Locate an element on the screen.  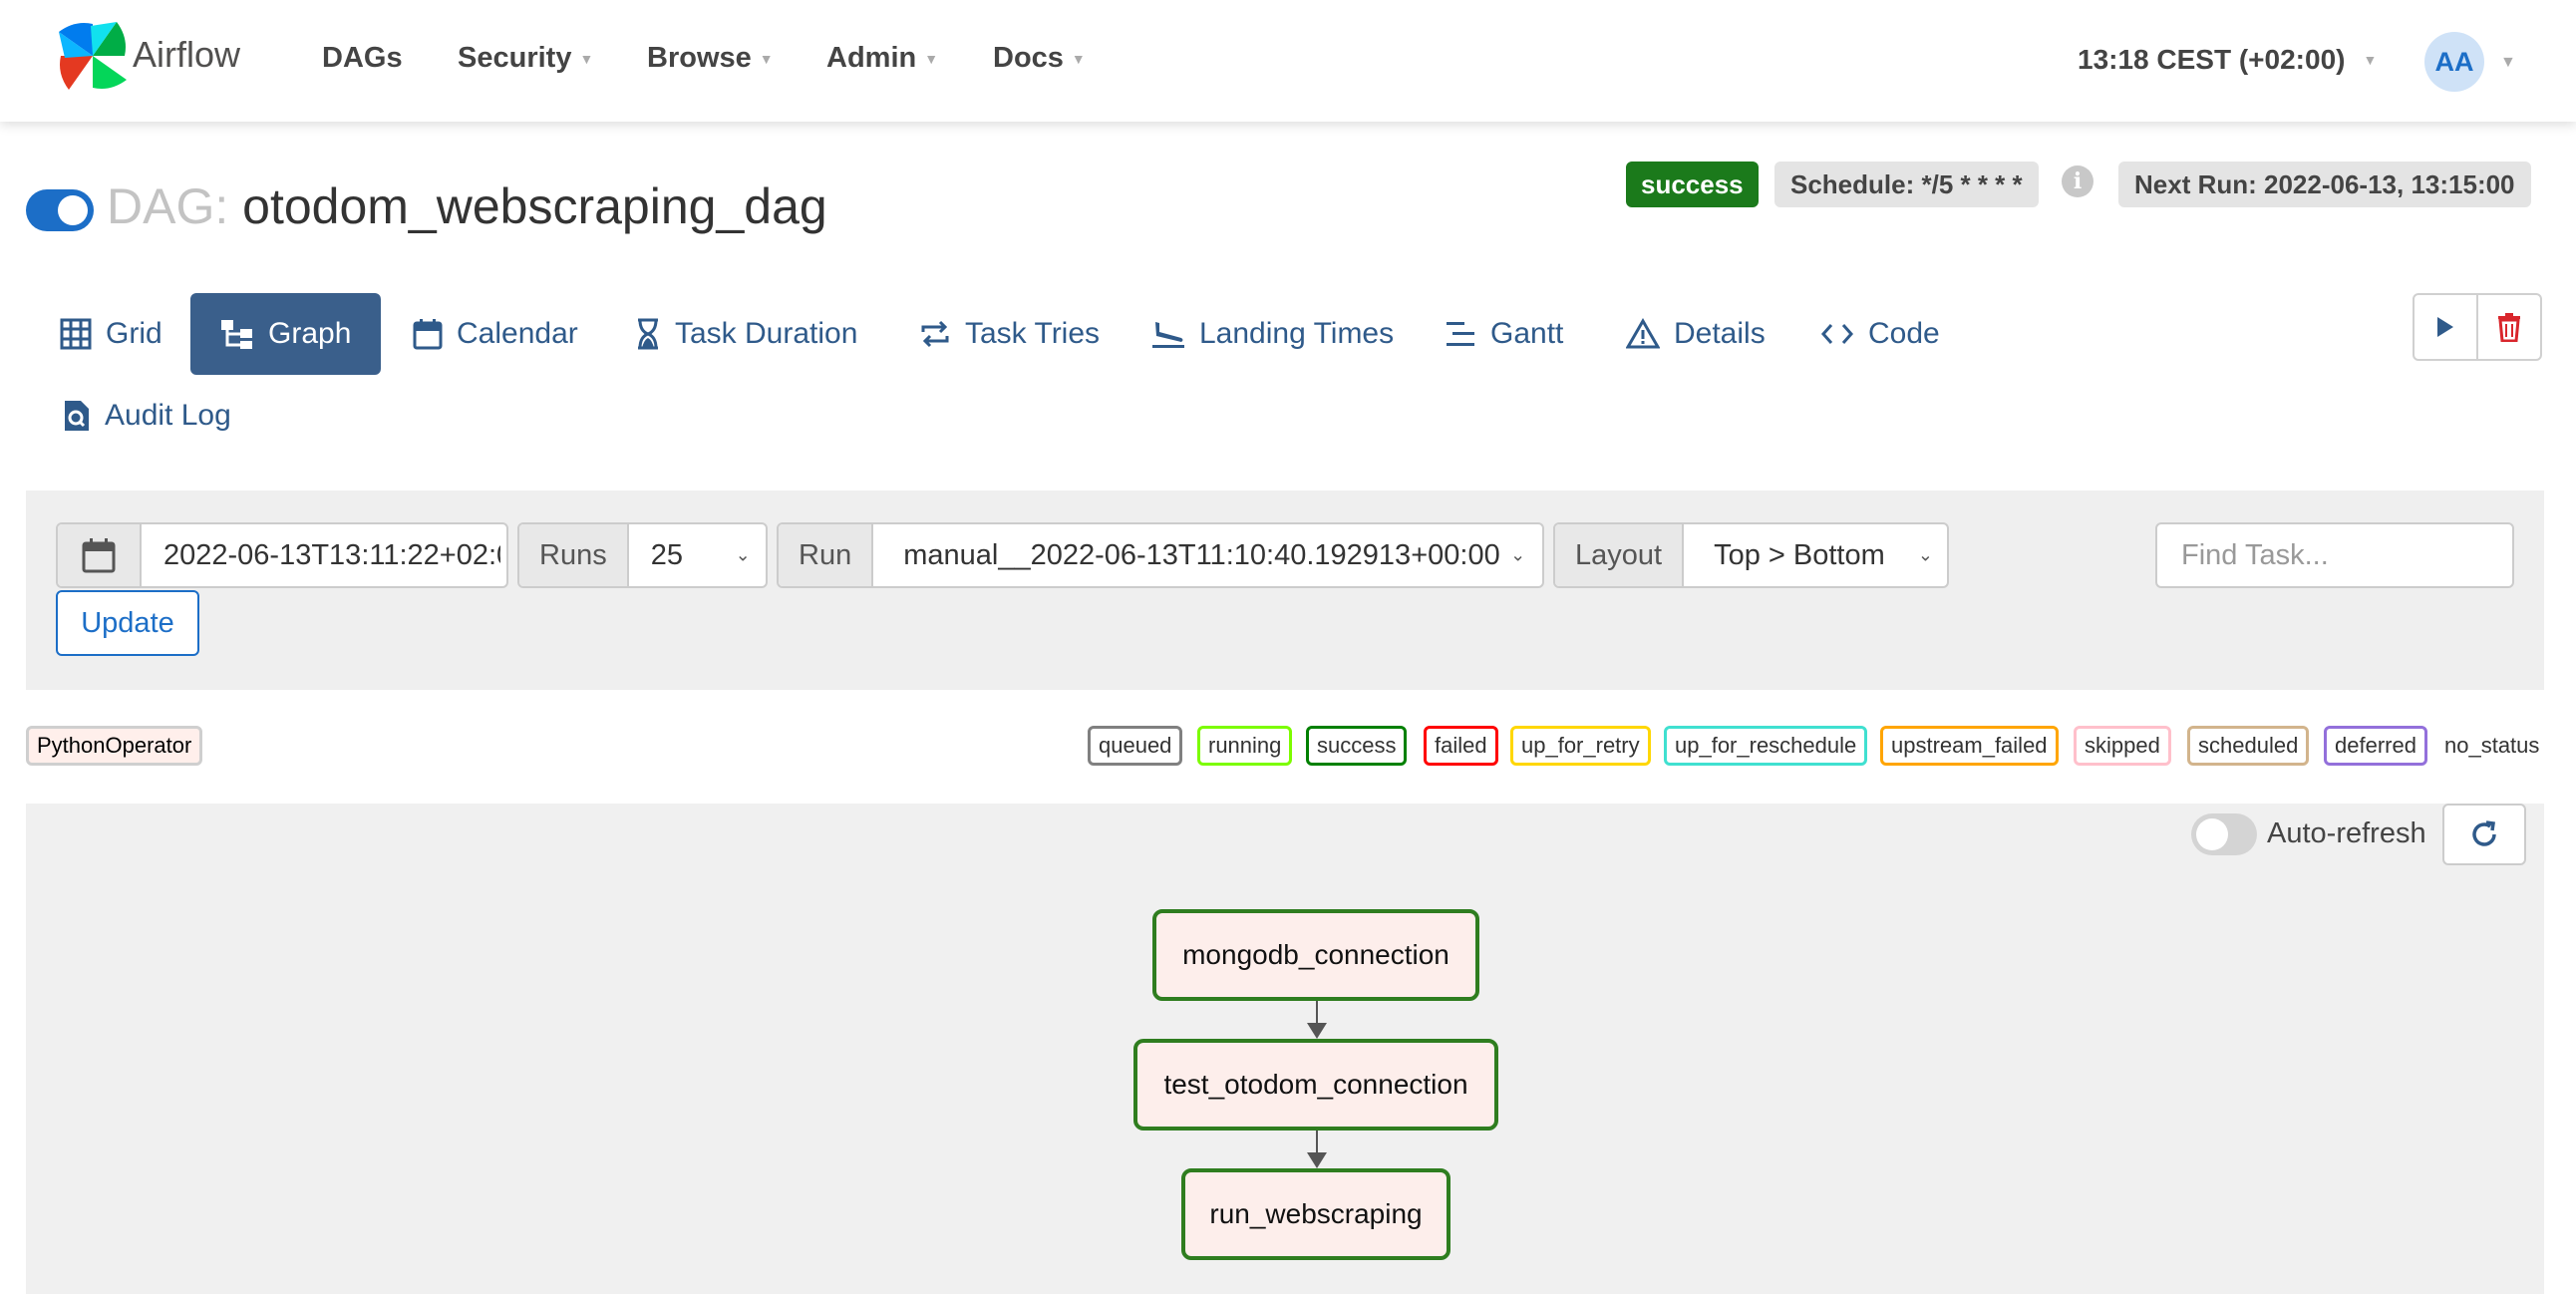
calendar-picker-button is located at coordinates (100, 555).